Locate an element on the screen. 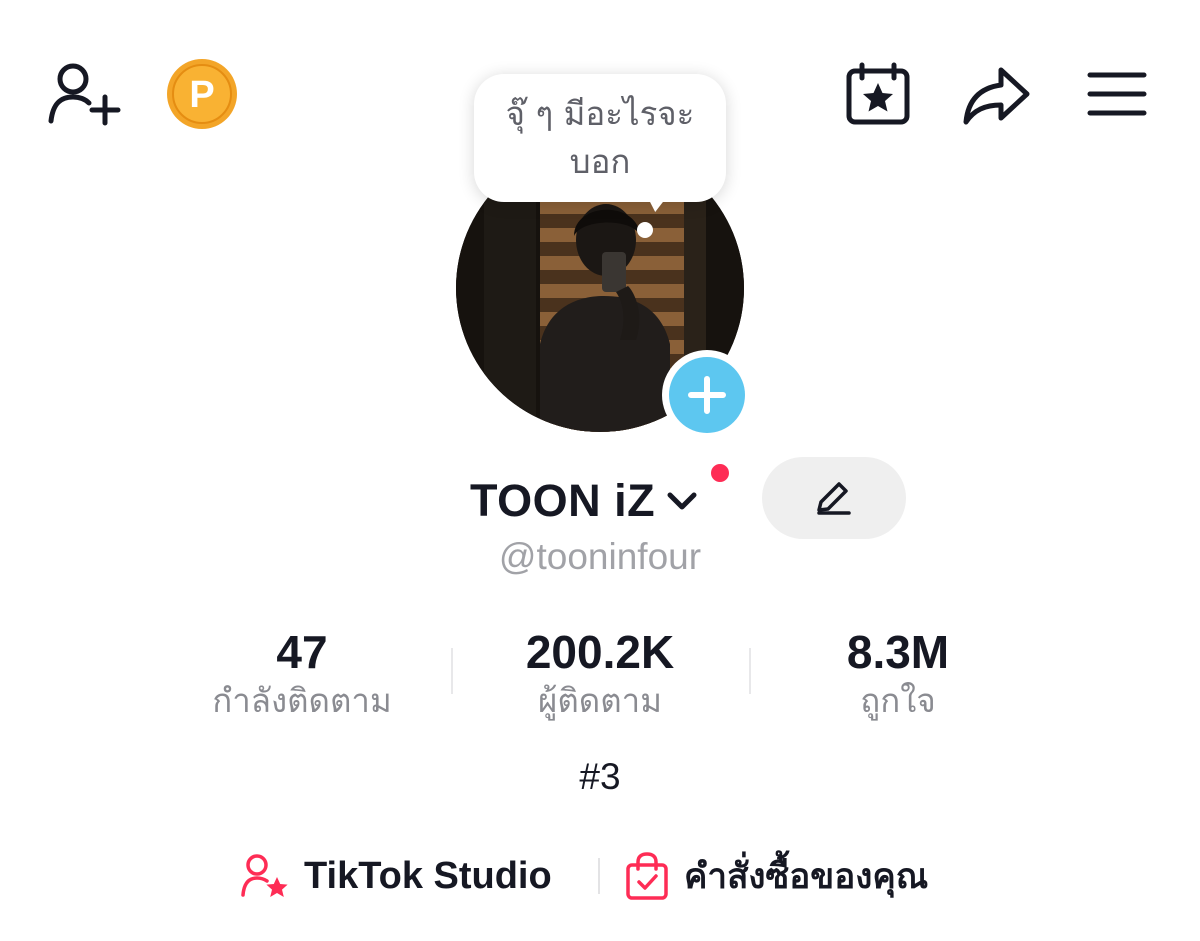 The image size is (1200, 941). notification-dot is located at coordinates (720, 473).